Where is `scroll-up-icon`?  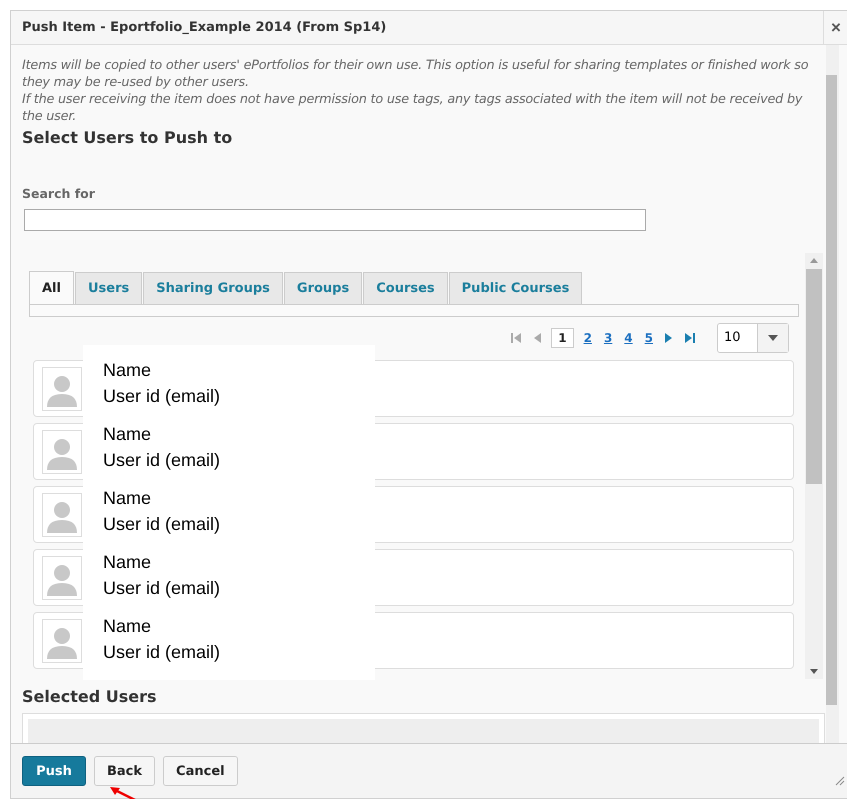 scroll-up-icon is located at coordinates (814, 260).